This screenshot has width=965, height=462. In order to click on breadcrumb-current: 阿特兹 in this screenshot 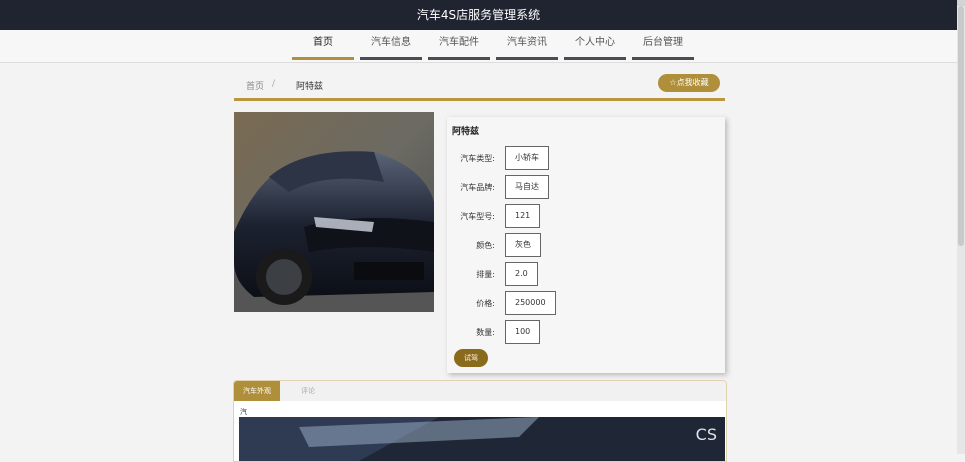, I will do `click(310, 87)`.